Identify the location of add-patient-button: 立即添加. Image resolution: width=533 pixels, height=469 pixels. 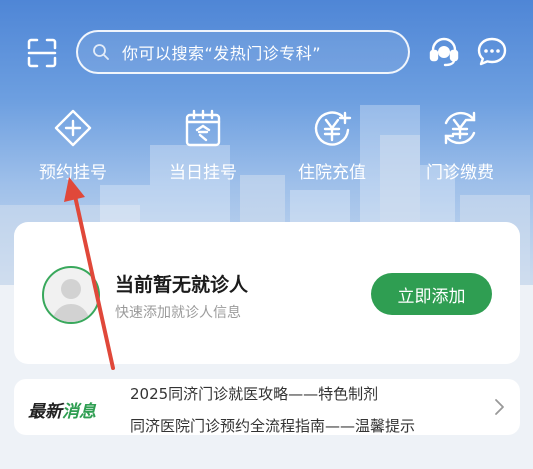
(431, 294).